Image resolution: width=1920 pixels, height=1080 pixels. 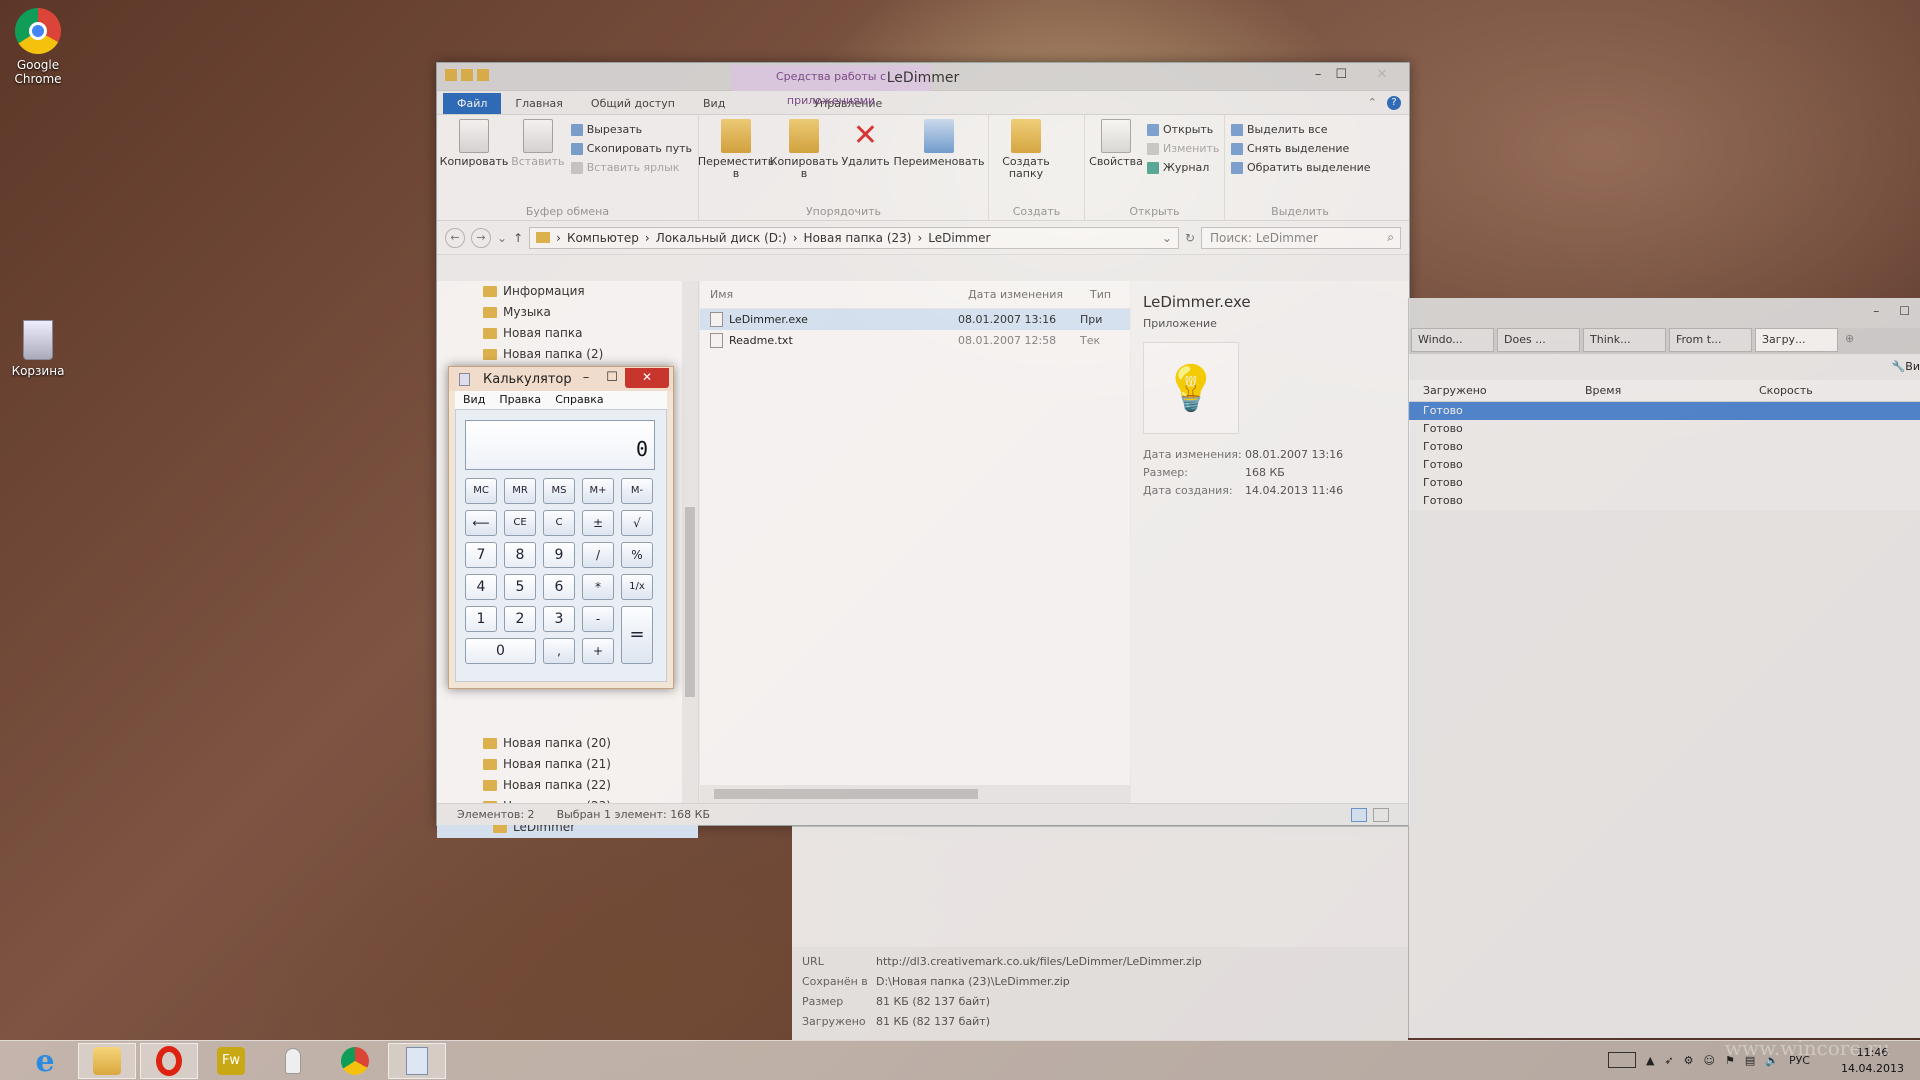 What do you see at coordinates (1183, 167) in the screenshot?
I see `history-button: Журнал` at bounding box center [1183, 167].